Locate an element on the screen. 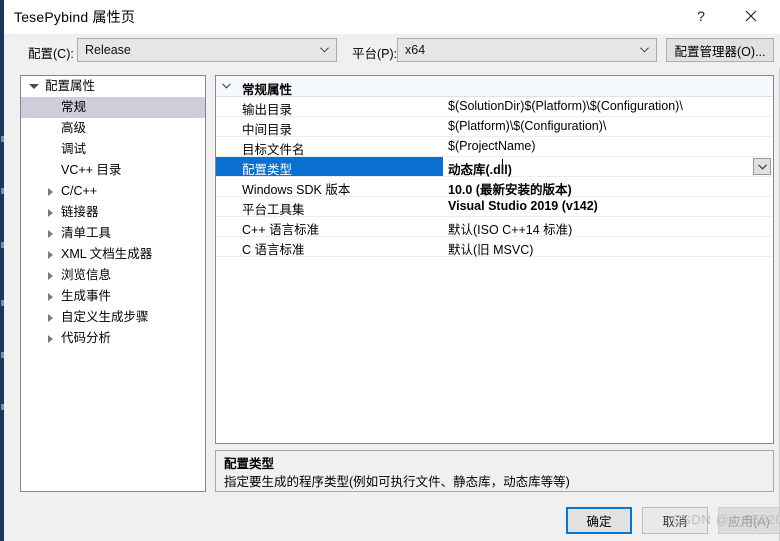 This screenshot has height=541, width=780. ok-button: 确定 is located at coordinates (599, 520).